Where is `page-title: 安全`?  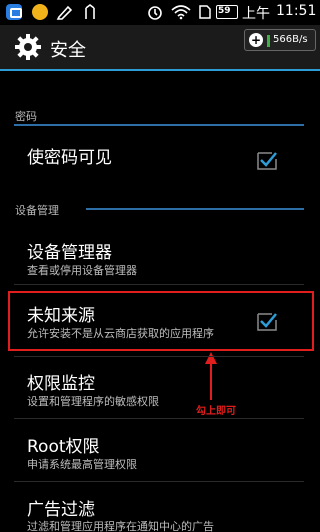
page-title: 安全 is located at coordinates (68, 50).